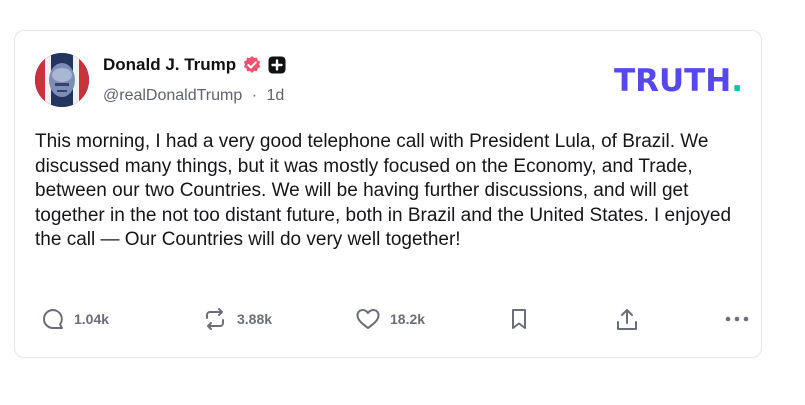  What do you see at coordinates (672, 81) in the screenshot?
I see `logo-text: TRUTH` at bounding box center [672, 81].